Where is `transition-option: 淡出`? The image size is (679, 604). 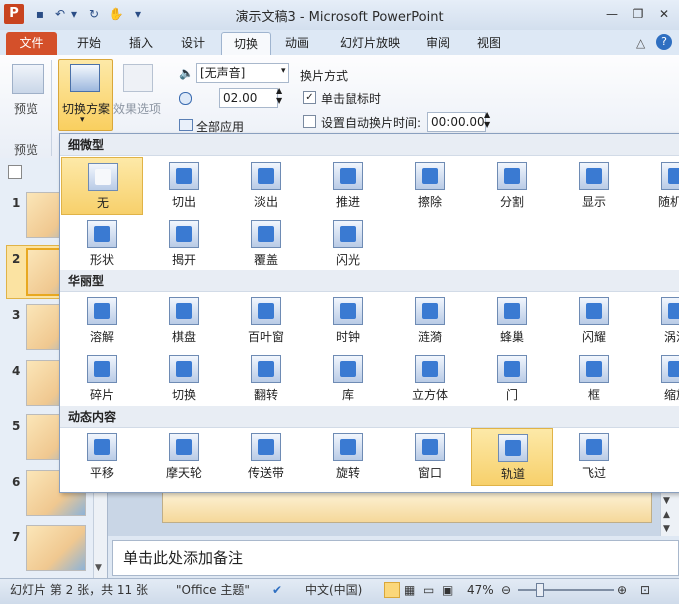
transition-option: 淡出 is located at coordinates (266, 186).